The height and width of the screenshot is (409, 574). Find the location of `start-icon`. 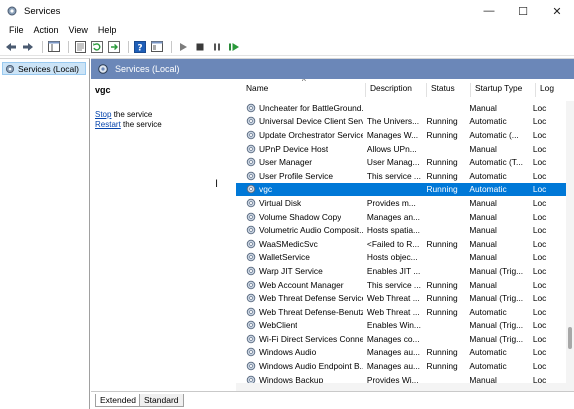

start-icon is located at coordinates (183, 47).